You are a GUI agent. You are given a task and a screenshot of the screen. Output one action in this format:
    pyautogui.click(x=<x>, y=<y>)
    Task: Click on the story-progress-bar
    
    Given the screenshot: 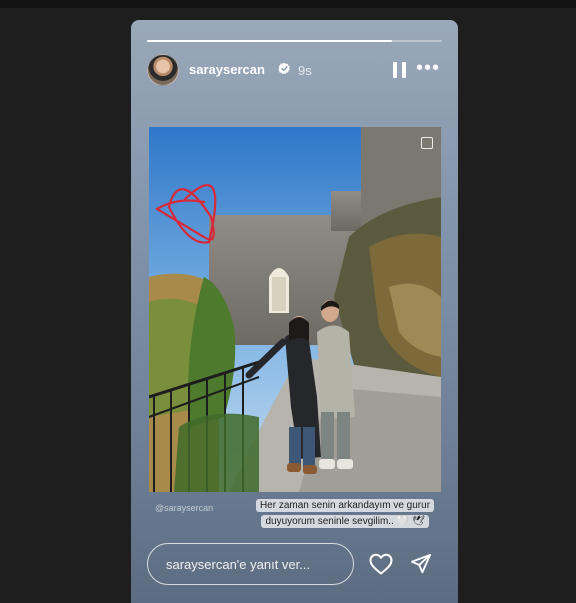 What is the action you would take?
    pyautogui.click(x=294, y=41)
    